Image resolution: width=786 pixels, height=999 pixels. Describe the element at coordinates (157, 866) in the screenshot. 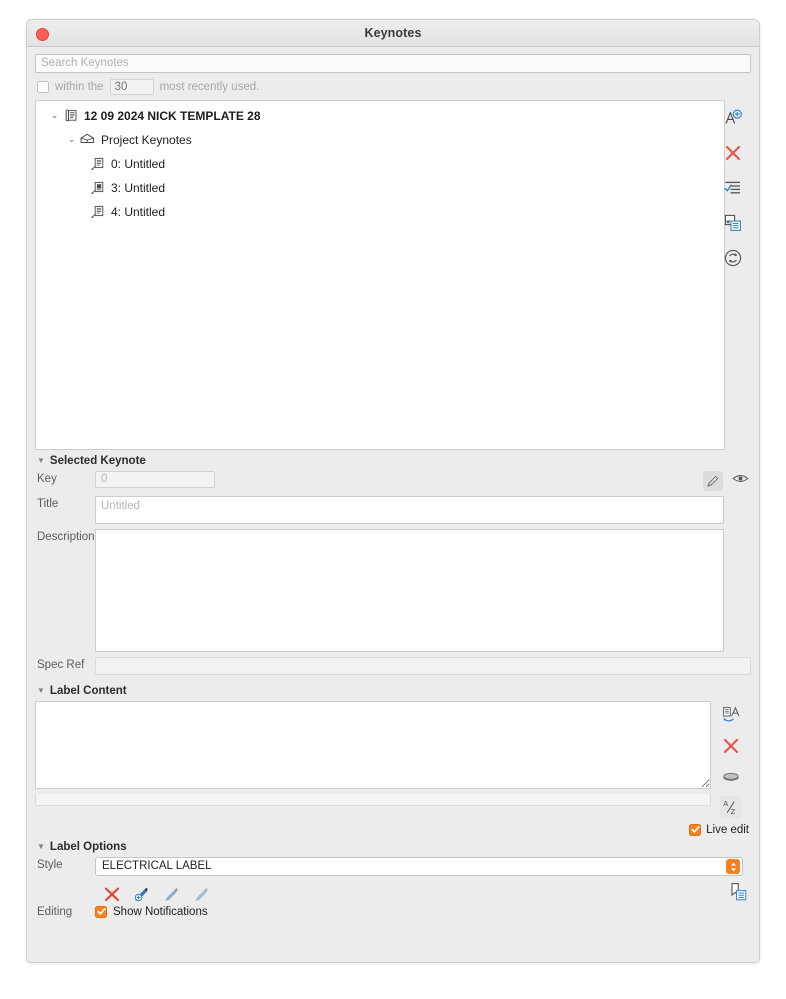

I see `style-value: ELECTRICAL LABEL` at that location.